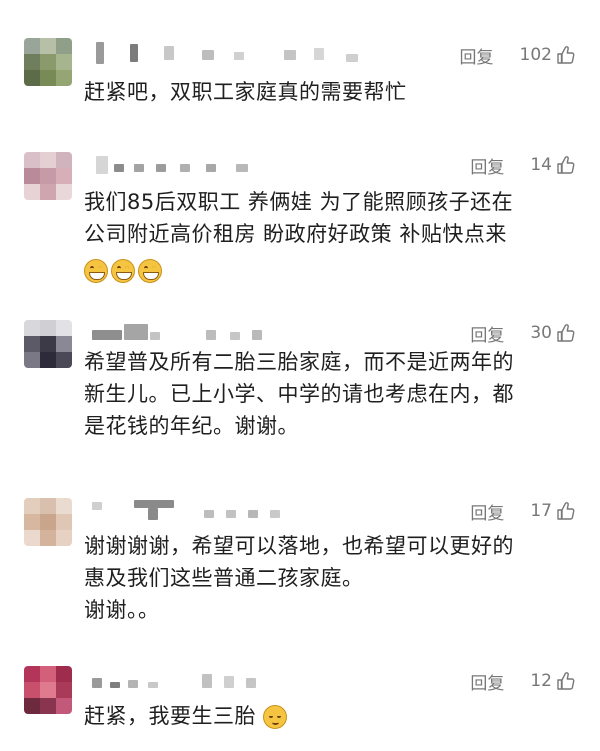  I want to click on like-button: 17, so click(553, 511).